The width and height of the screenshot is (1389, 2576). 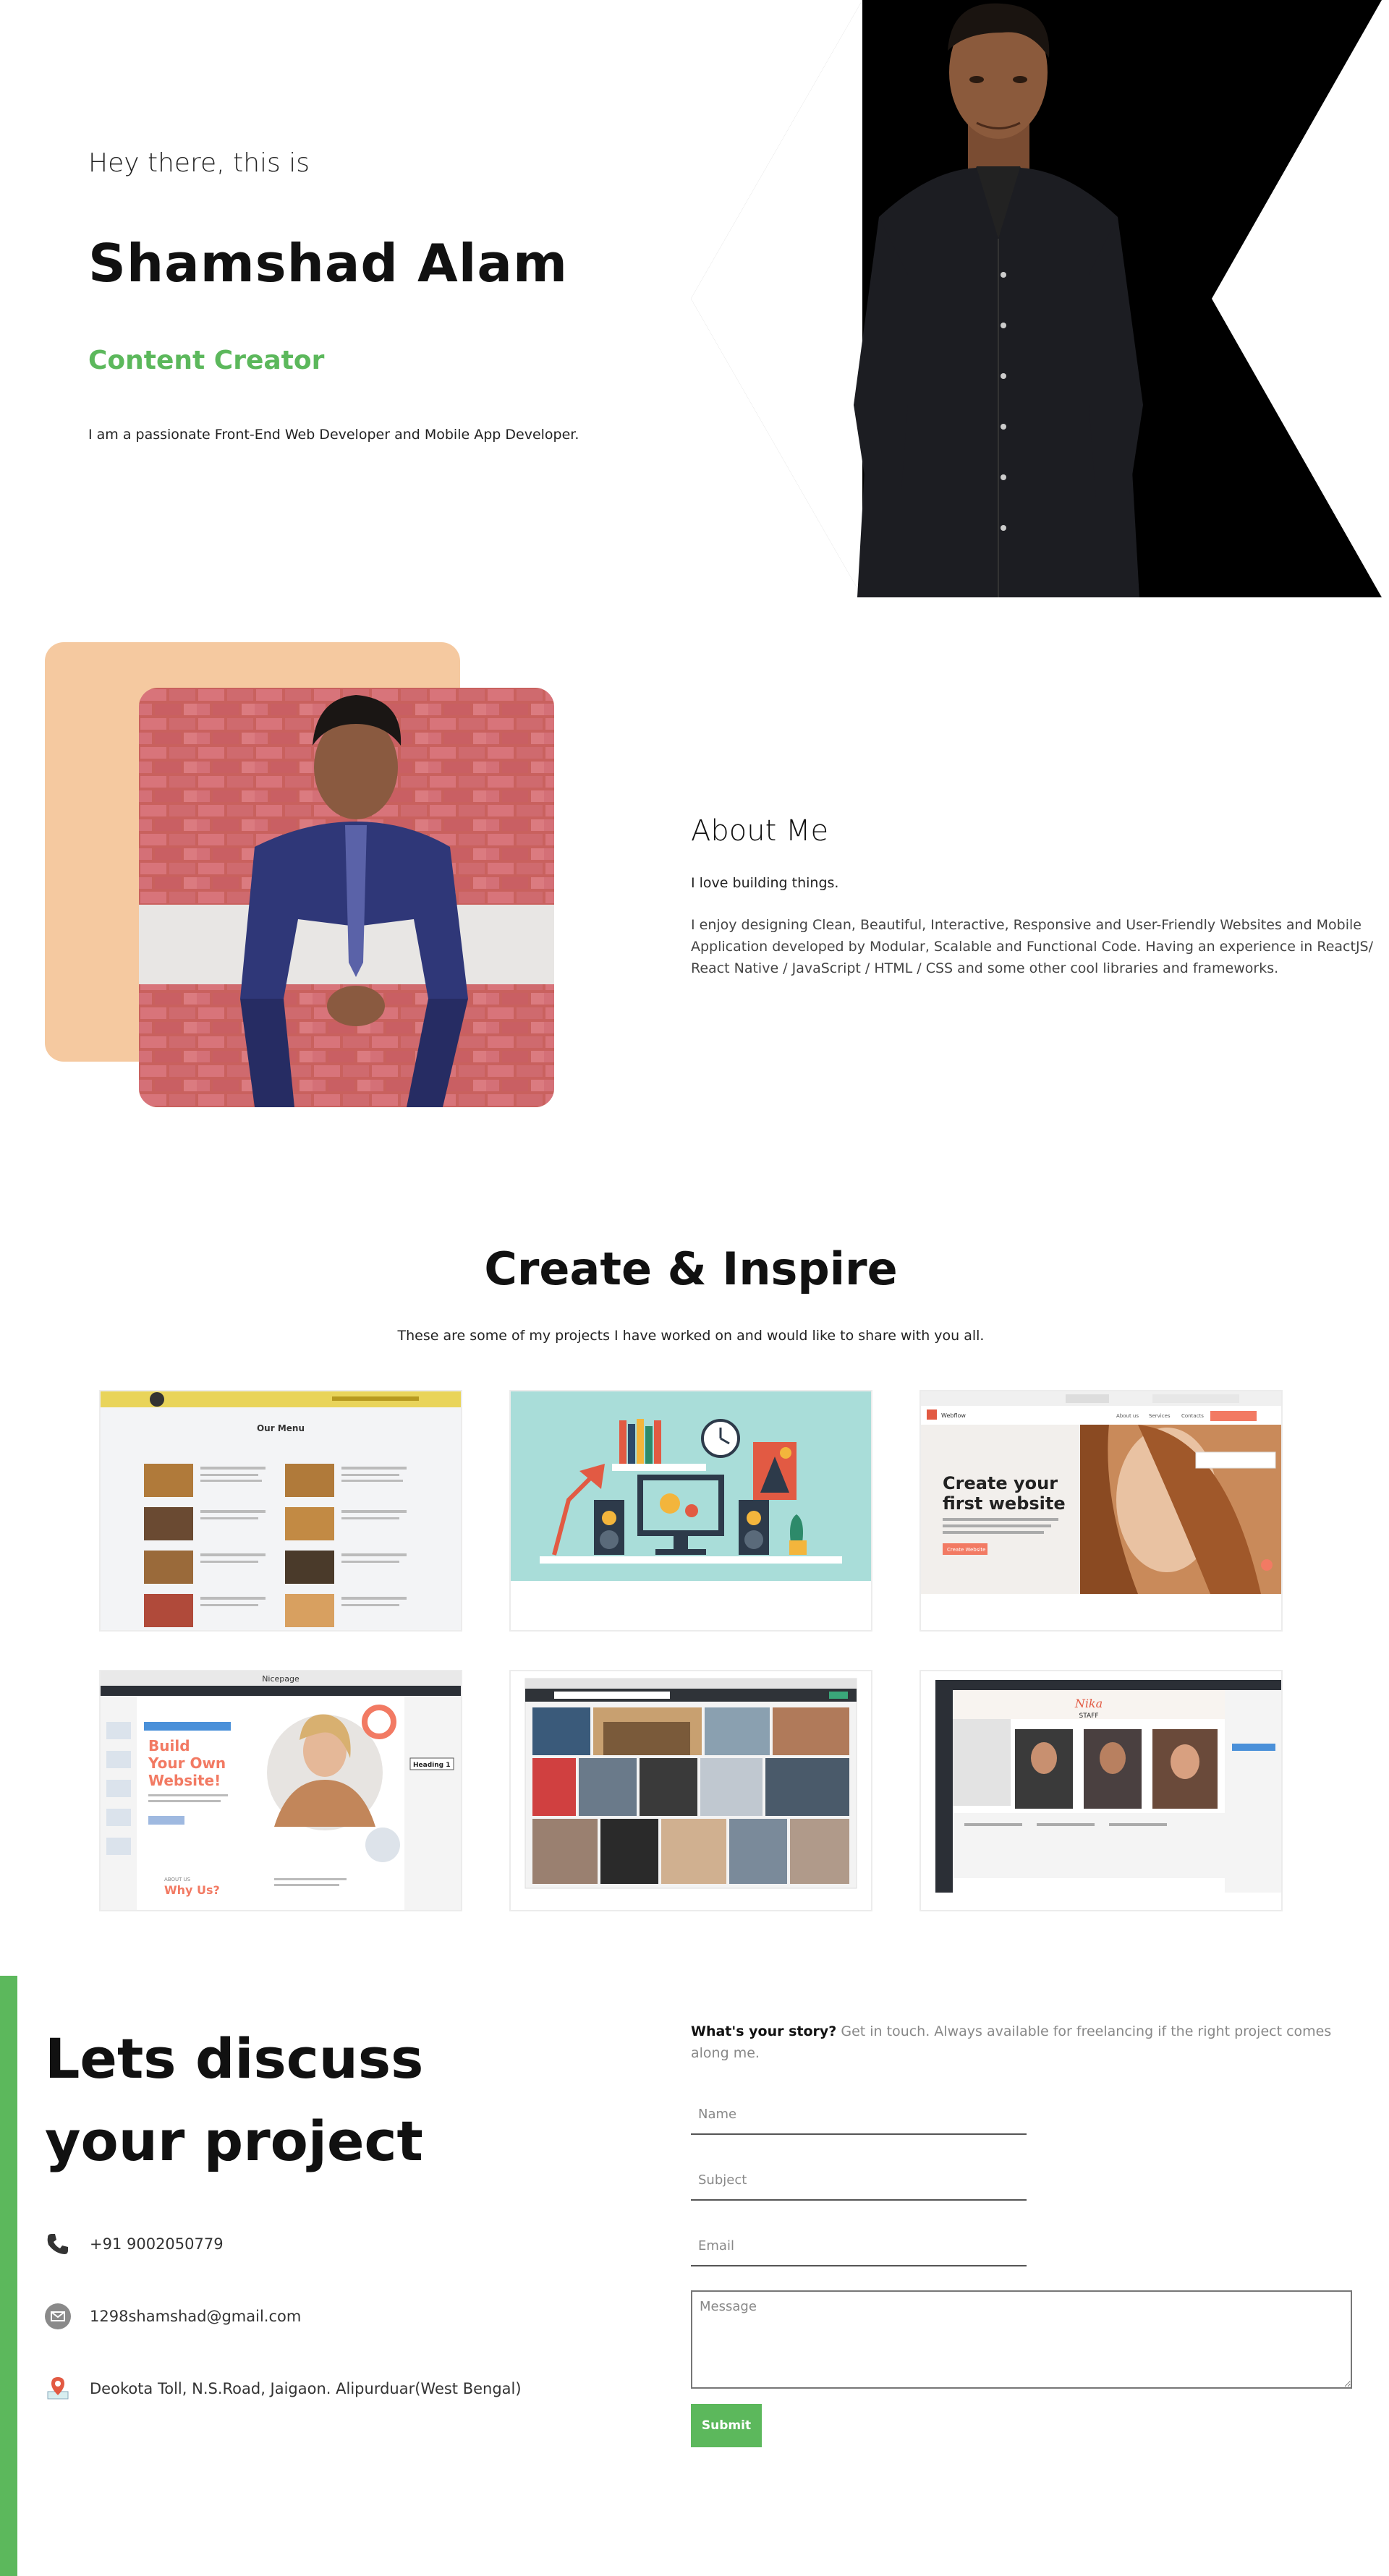 What do you see at coordinates (1088, 1703) in the screenshot?
I see `card6-logo: Nika` at bounding box center [1088, 1703].